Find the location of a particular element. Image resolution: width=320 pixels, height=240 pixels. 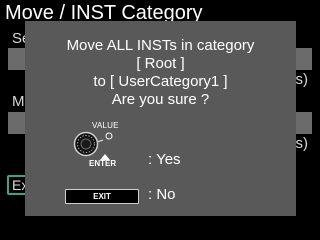

value-knob: VALUE ENTER is located at coordinates (102, 145).